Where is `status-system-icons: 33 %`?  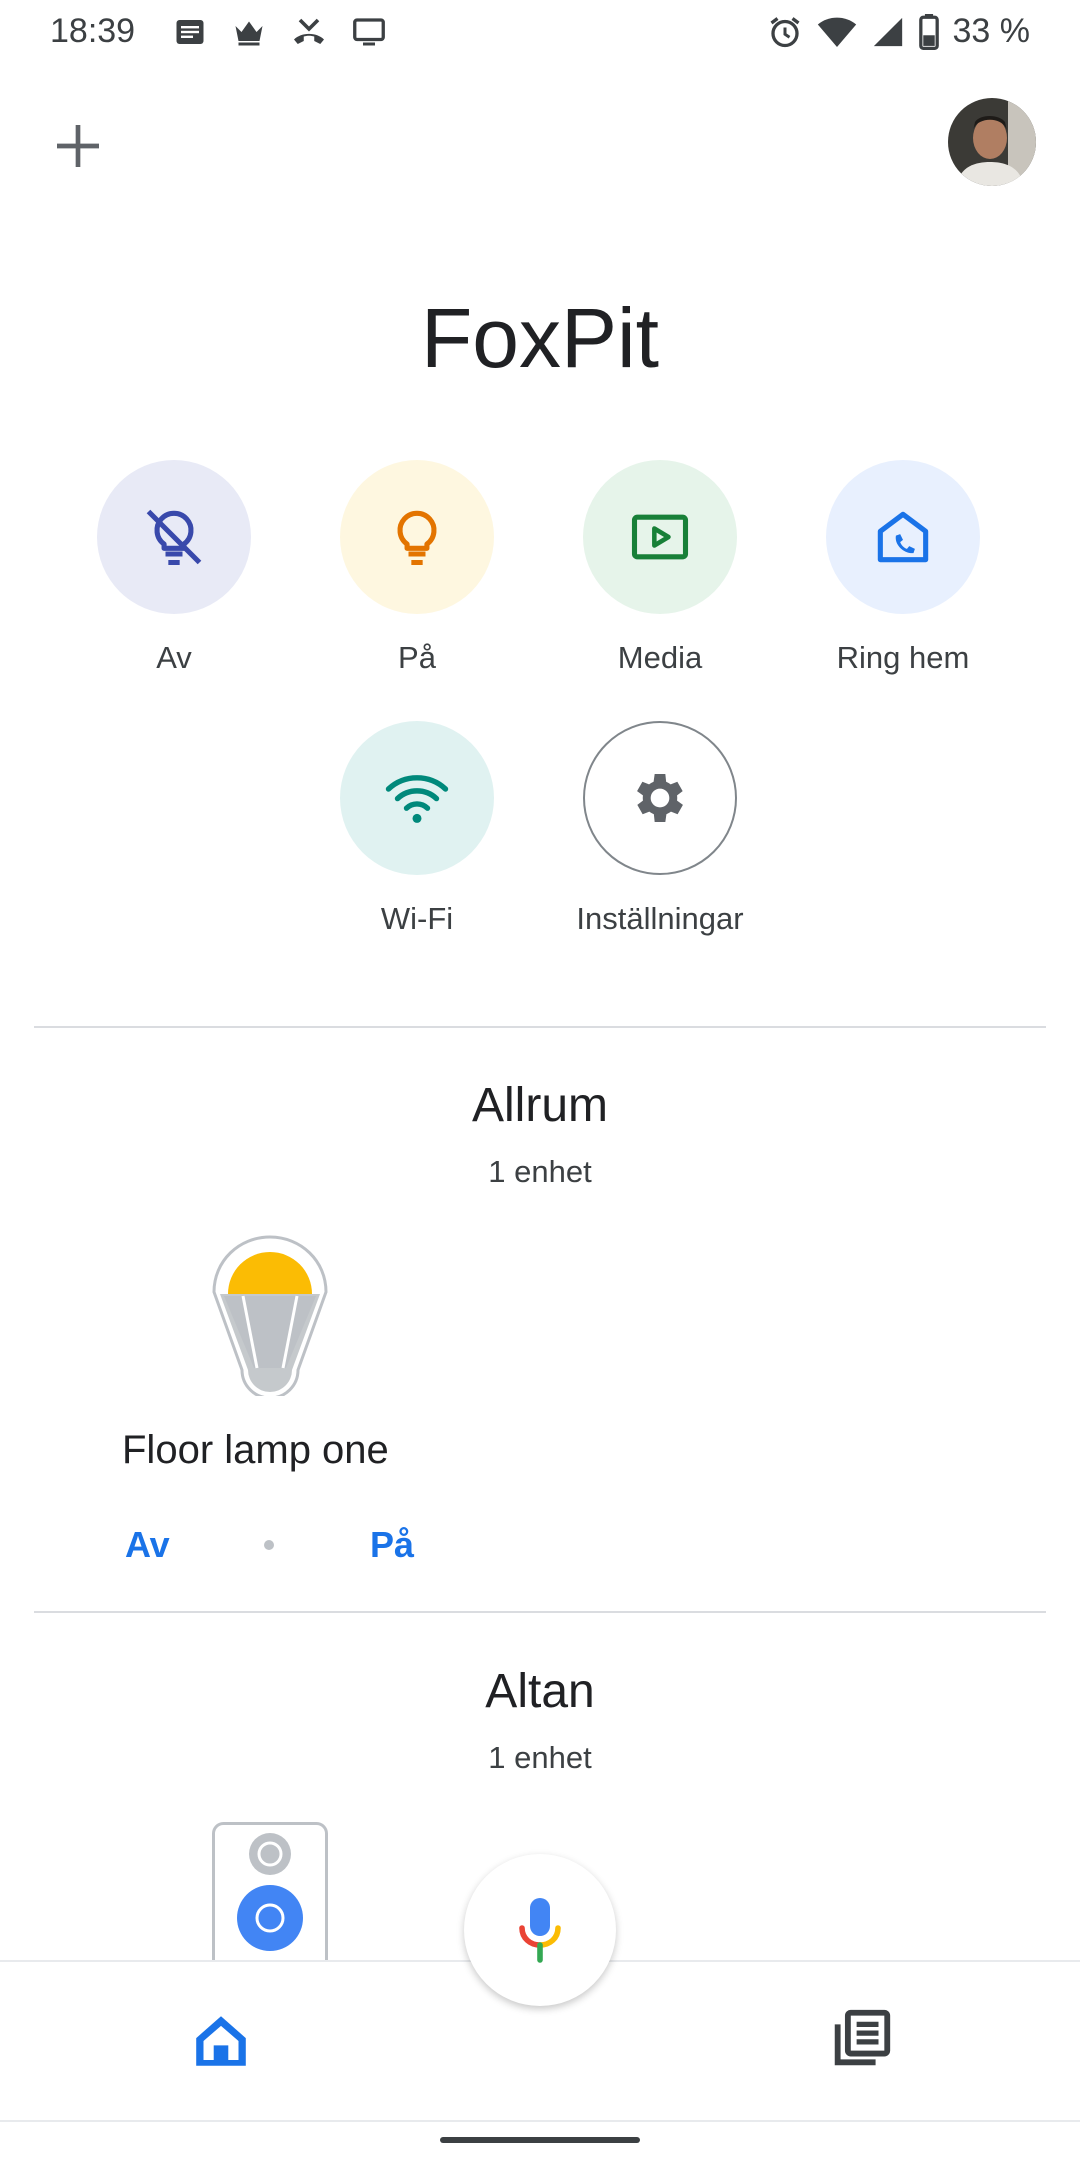 status-system-icons: 33 % is located at coordinates (899, 31).